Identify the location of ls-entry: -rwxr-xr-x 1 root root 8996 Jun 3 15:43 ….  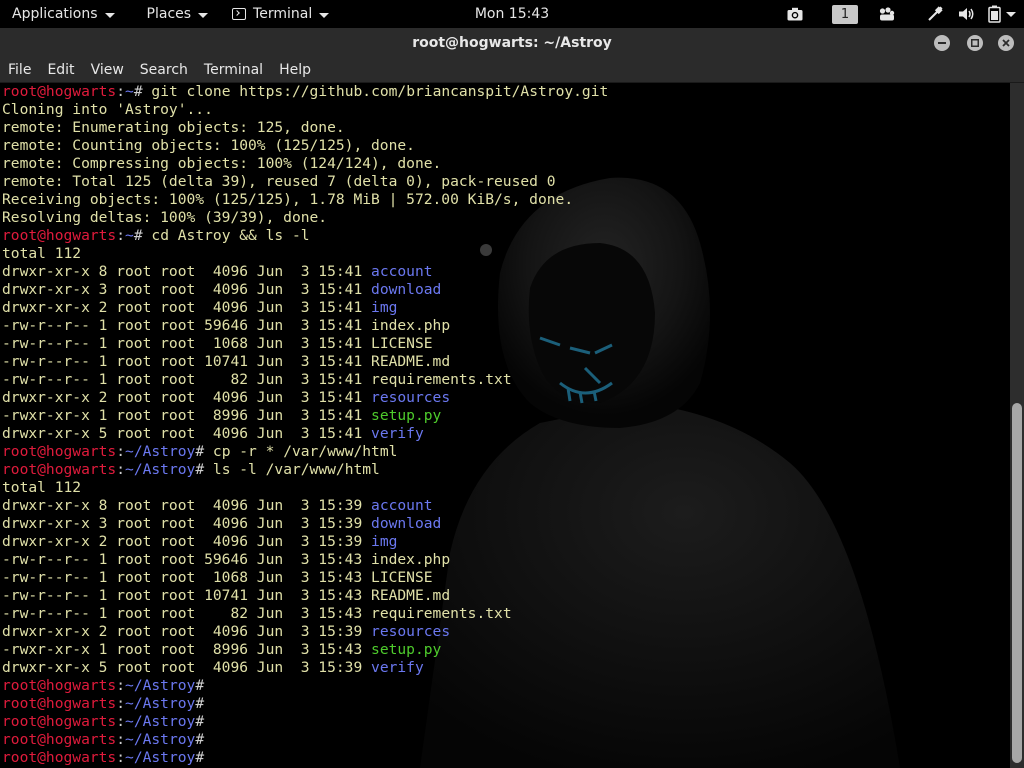
(305, 650).